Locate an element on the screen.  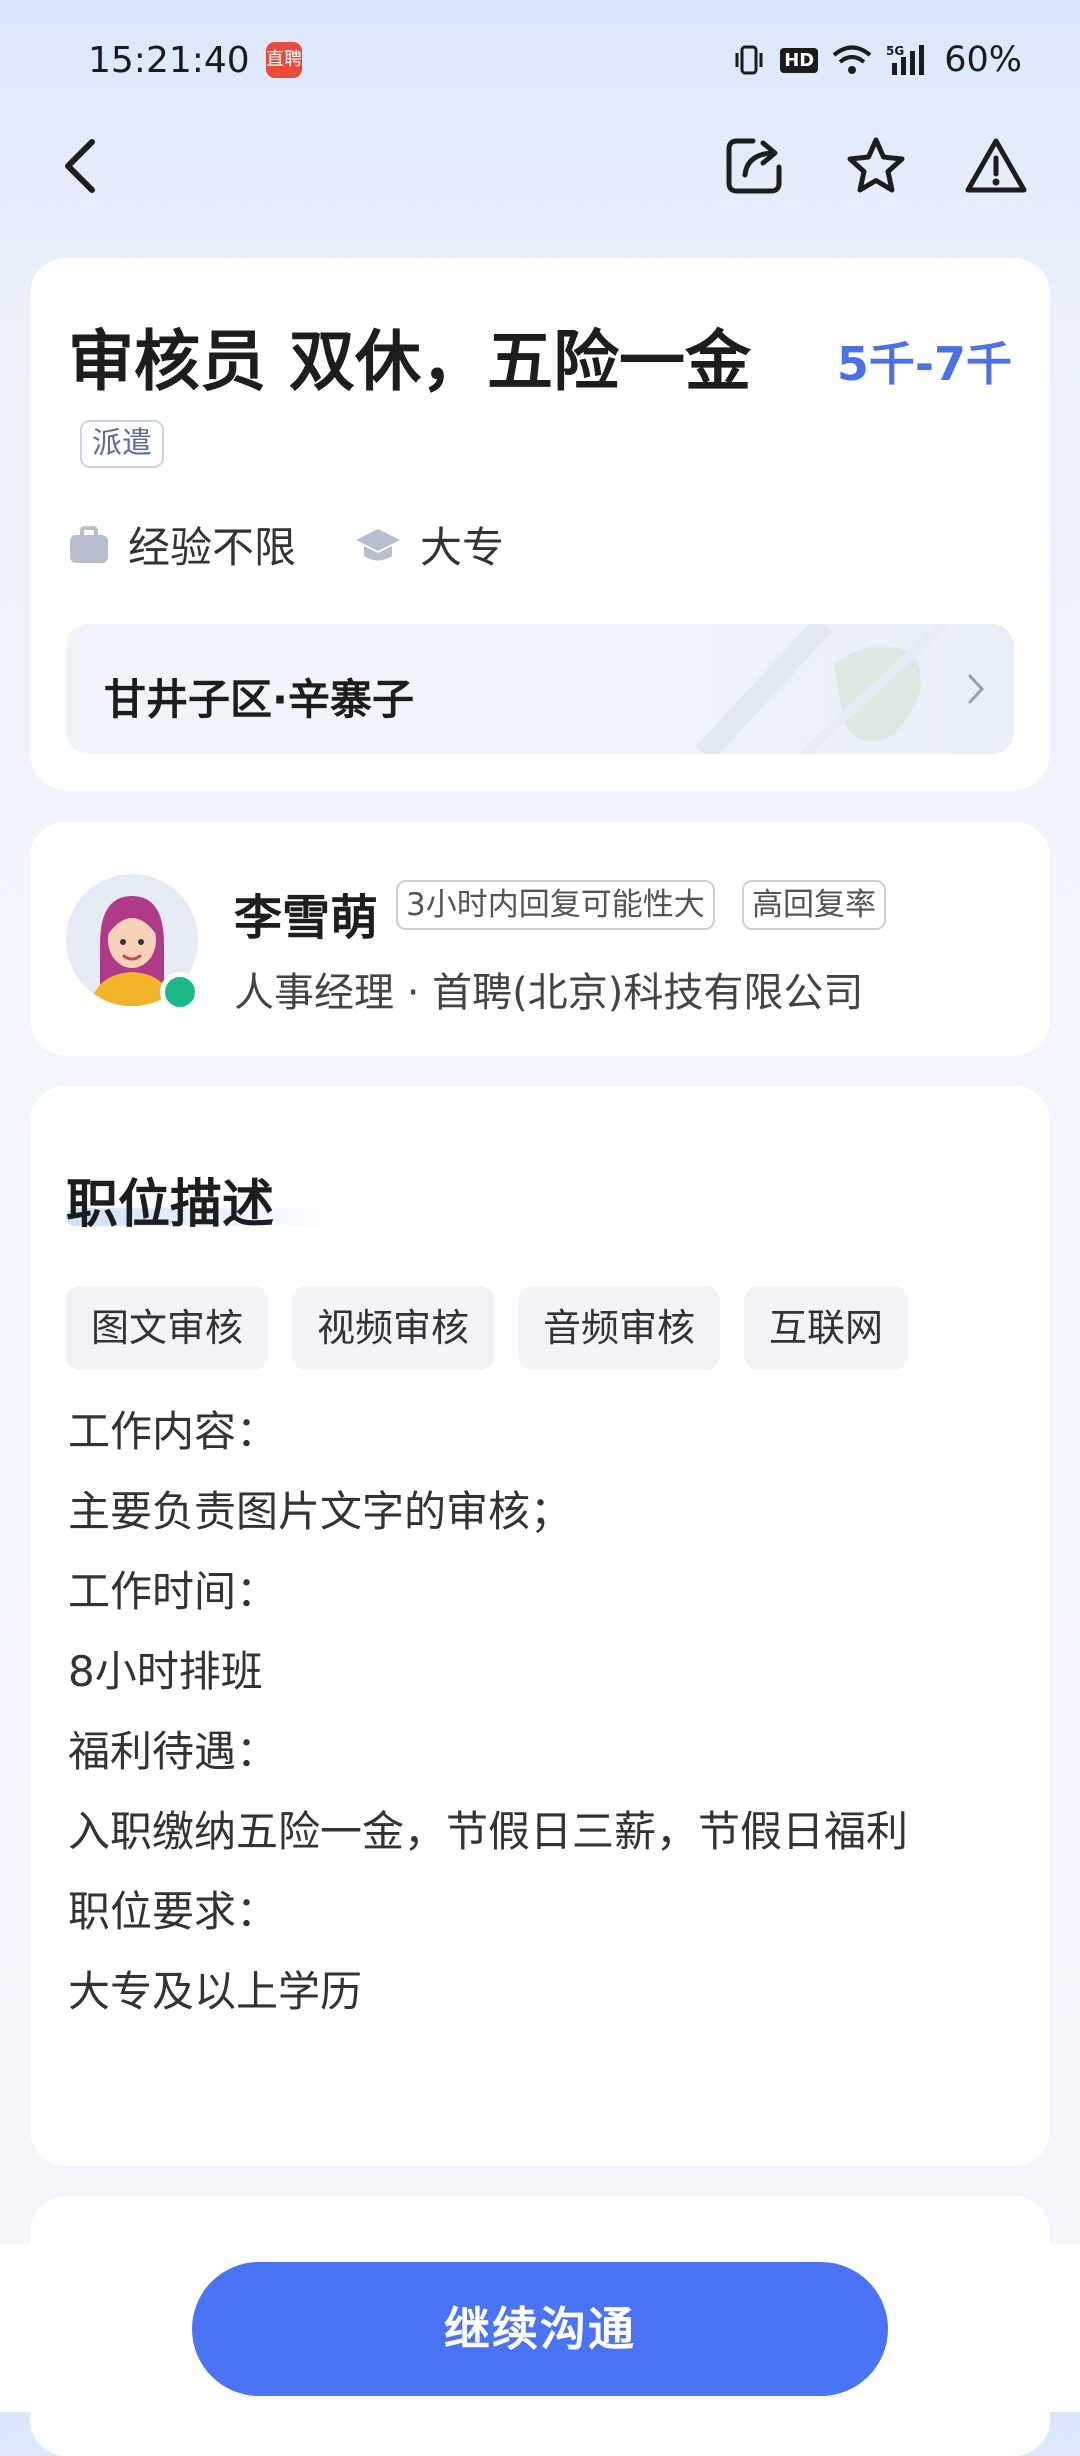
chevron-right-icon is located at coordinates (976, 689).